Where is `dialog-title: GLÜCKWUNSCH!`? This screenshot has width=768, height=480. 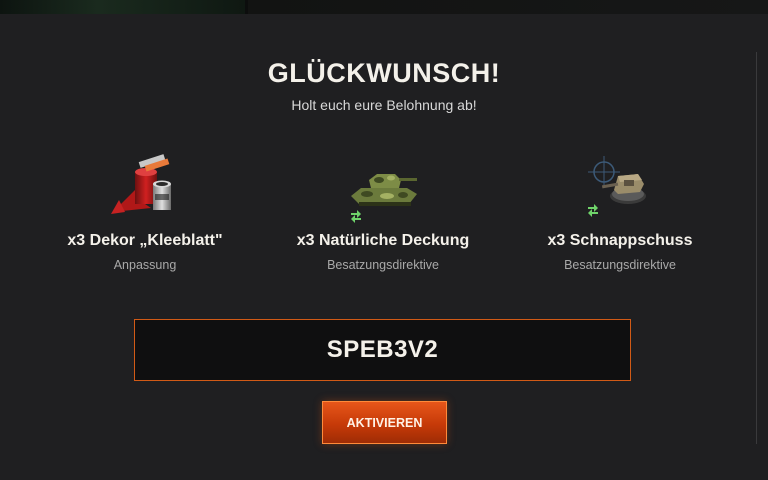 dialog-title: GLÜCKWUNSCH! is located at coordinates (384, 73).